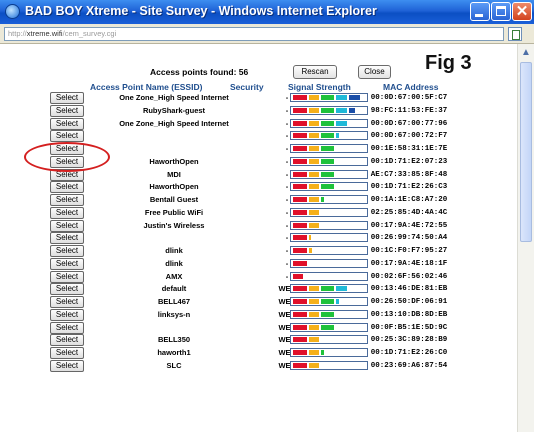 The width and height of the screenshot is (534, 432). Describe the element at coordinates (409, 174) in the screenshot. I see `mac-cell: AE:C7:33:85:8F:48` at that location.